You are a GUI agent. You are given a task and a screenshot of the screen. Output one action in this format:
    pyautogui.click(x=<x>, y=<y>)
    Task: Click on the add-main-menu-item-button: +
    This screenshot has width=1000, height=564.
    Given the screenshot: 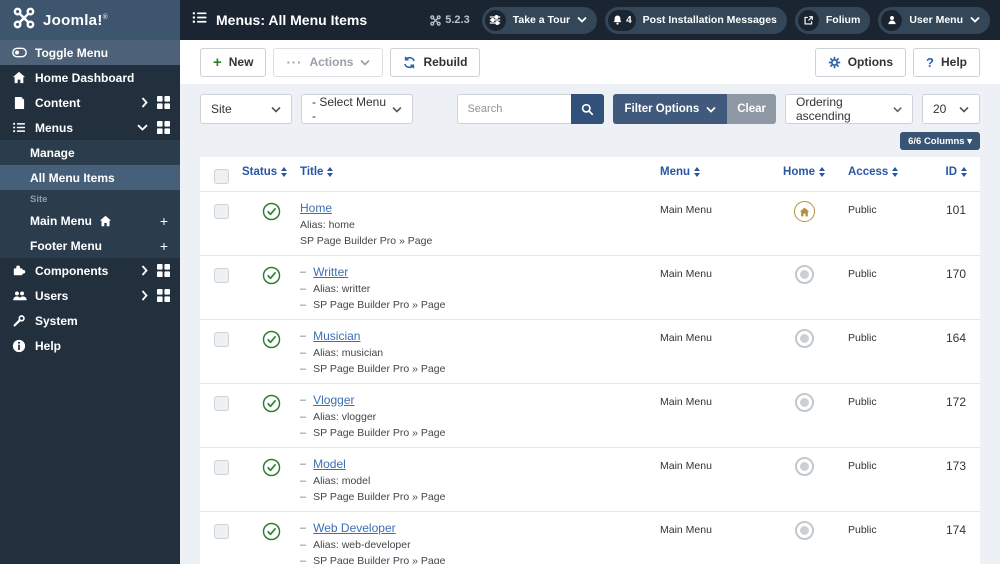 What is the action you would take?
    pyautogui.click(x=164, y=221)
    